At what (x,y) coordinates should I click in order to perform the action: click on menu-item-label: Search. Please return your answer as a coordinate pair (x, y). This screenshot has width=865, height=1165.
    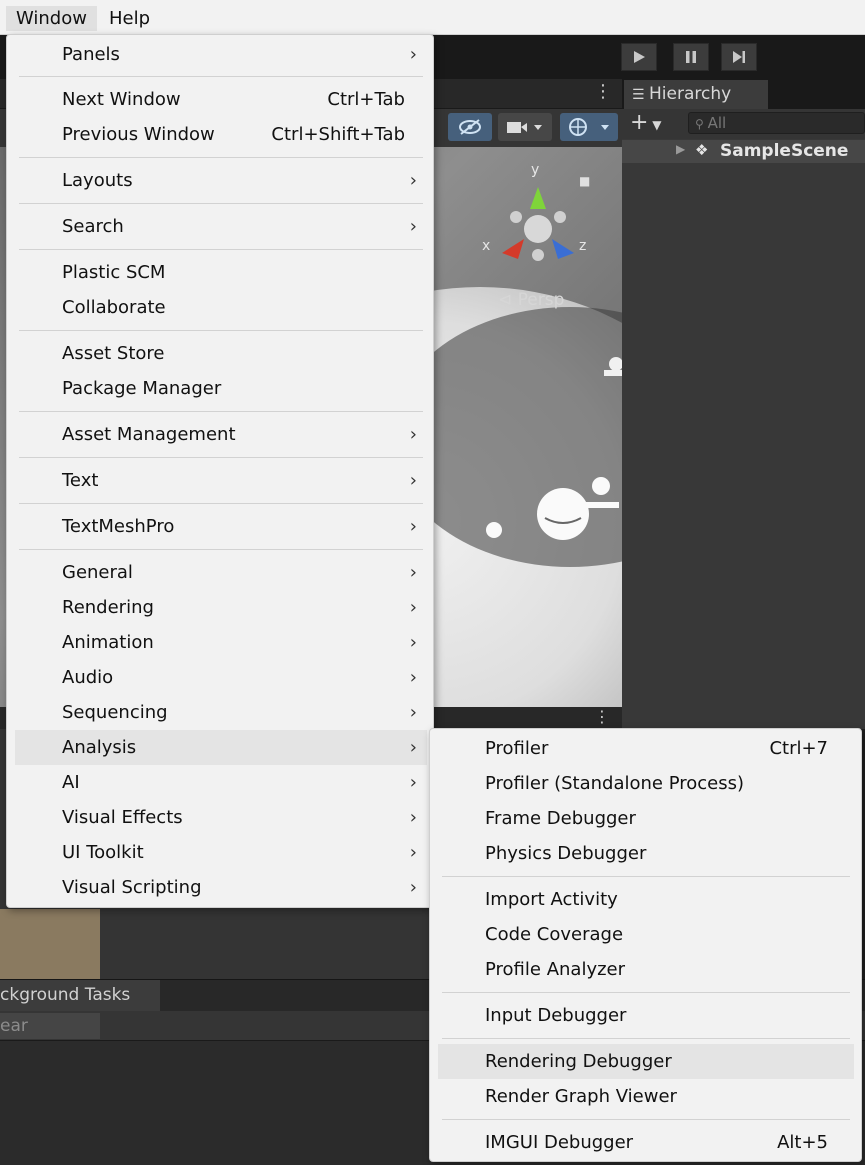
    Looking at the image, I should click on (93, 226).